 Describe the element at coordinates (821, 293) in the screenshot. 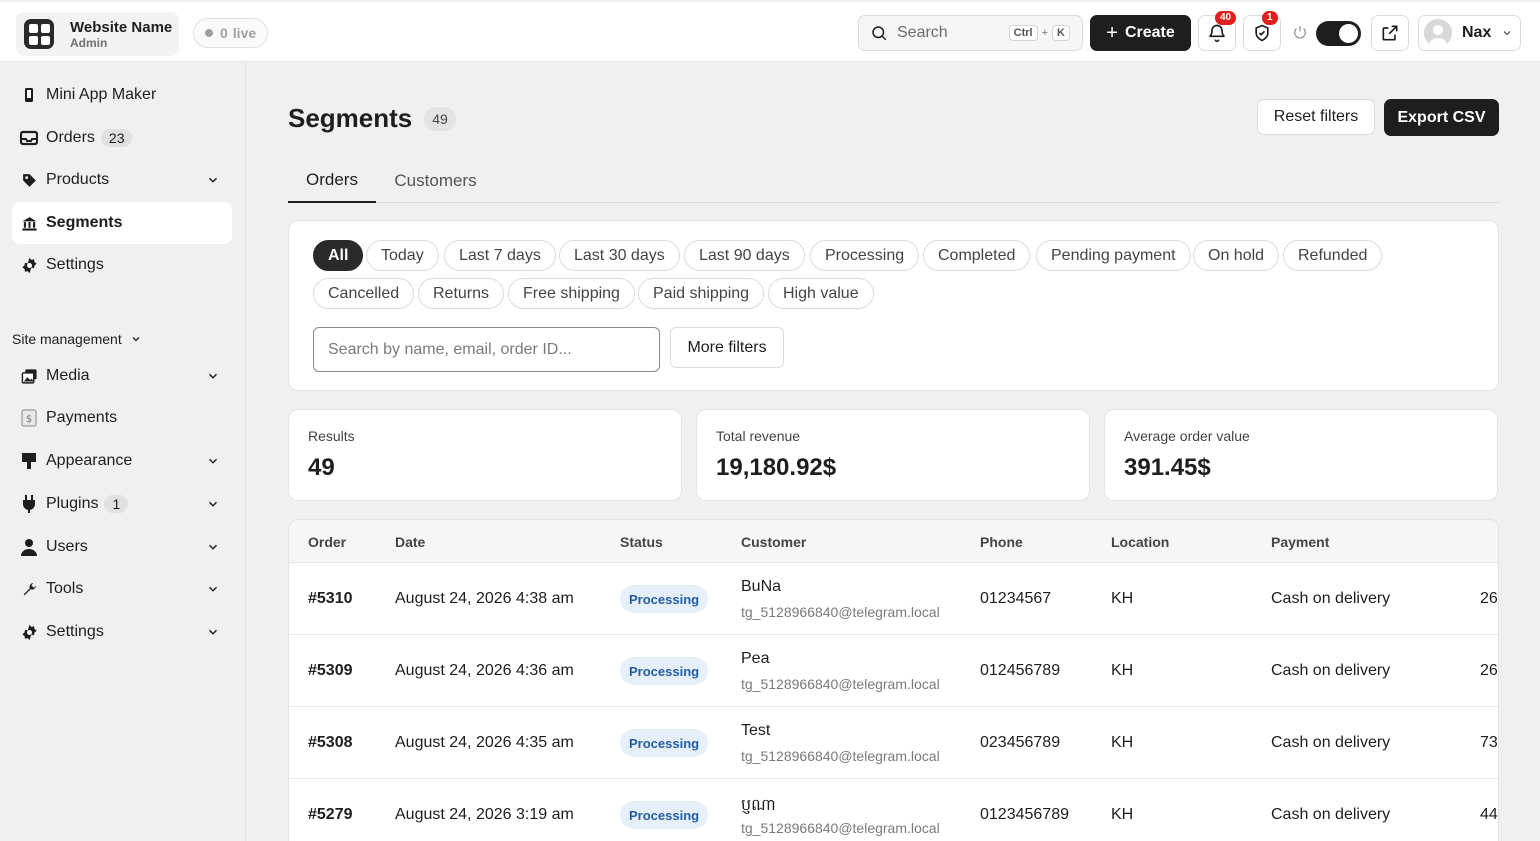

I see `filter-chip-high-value: High value` at that location.